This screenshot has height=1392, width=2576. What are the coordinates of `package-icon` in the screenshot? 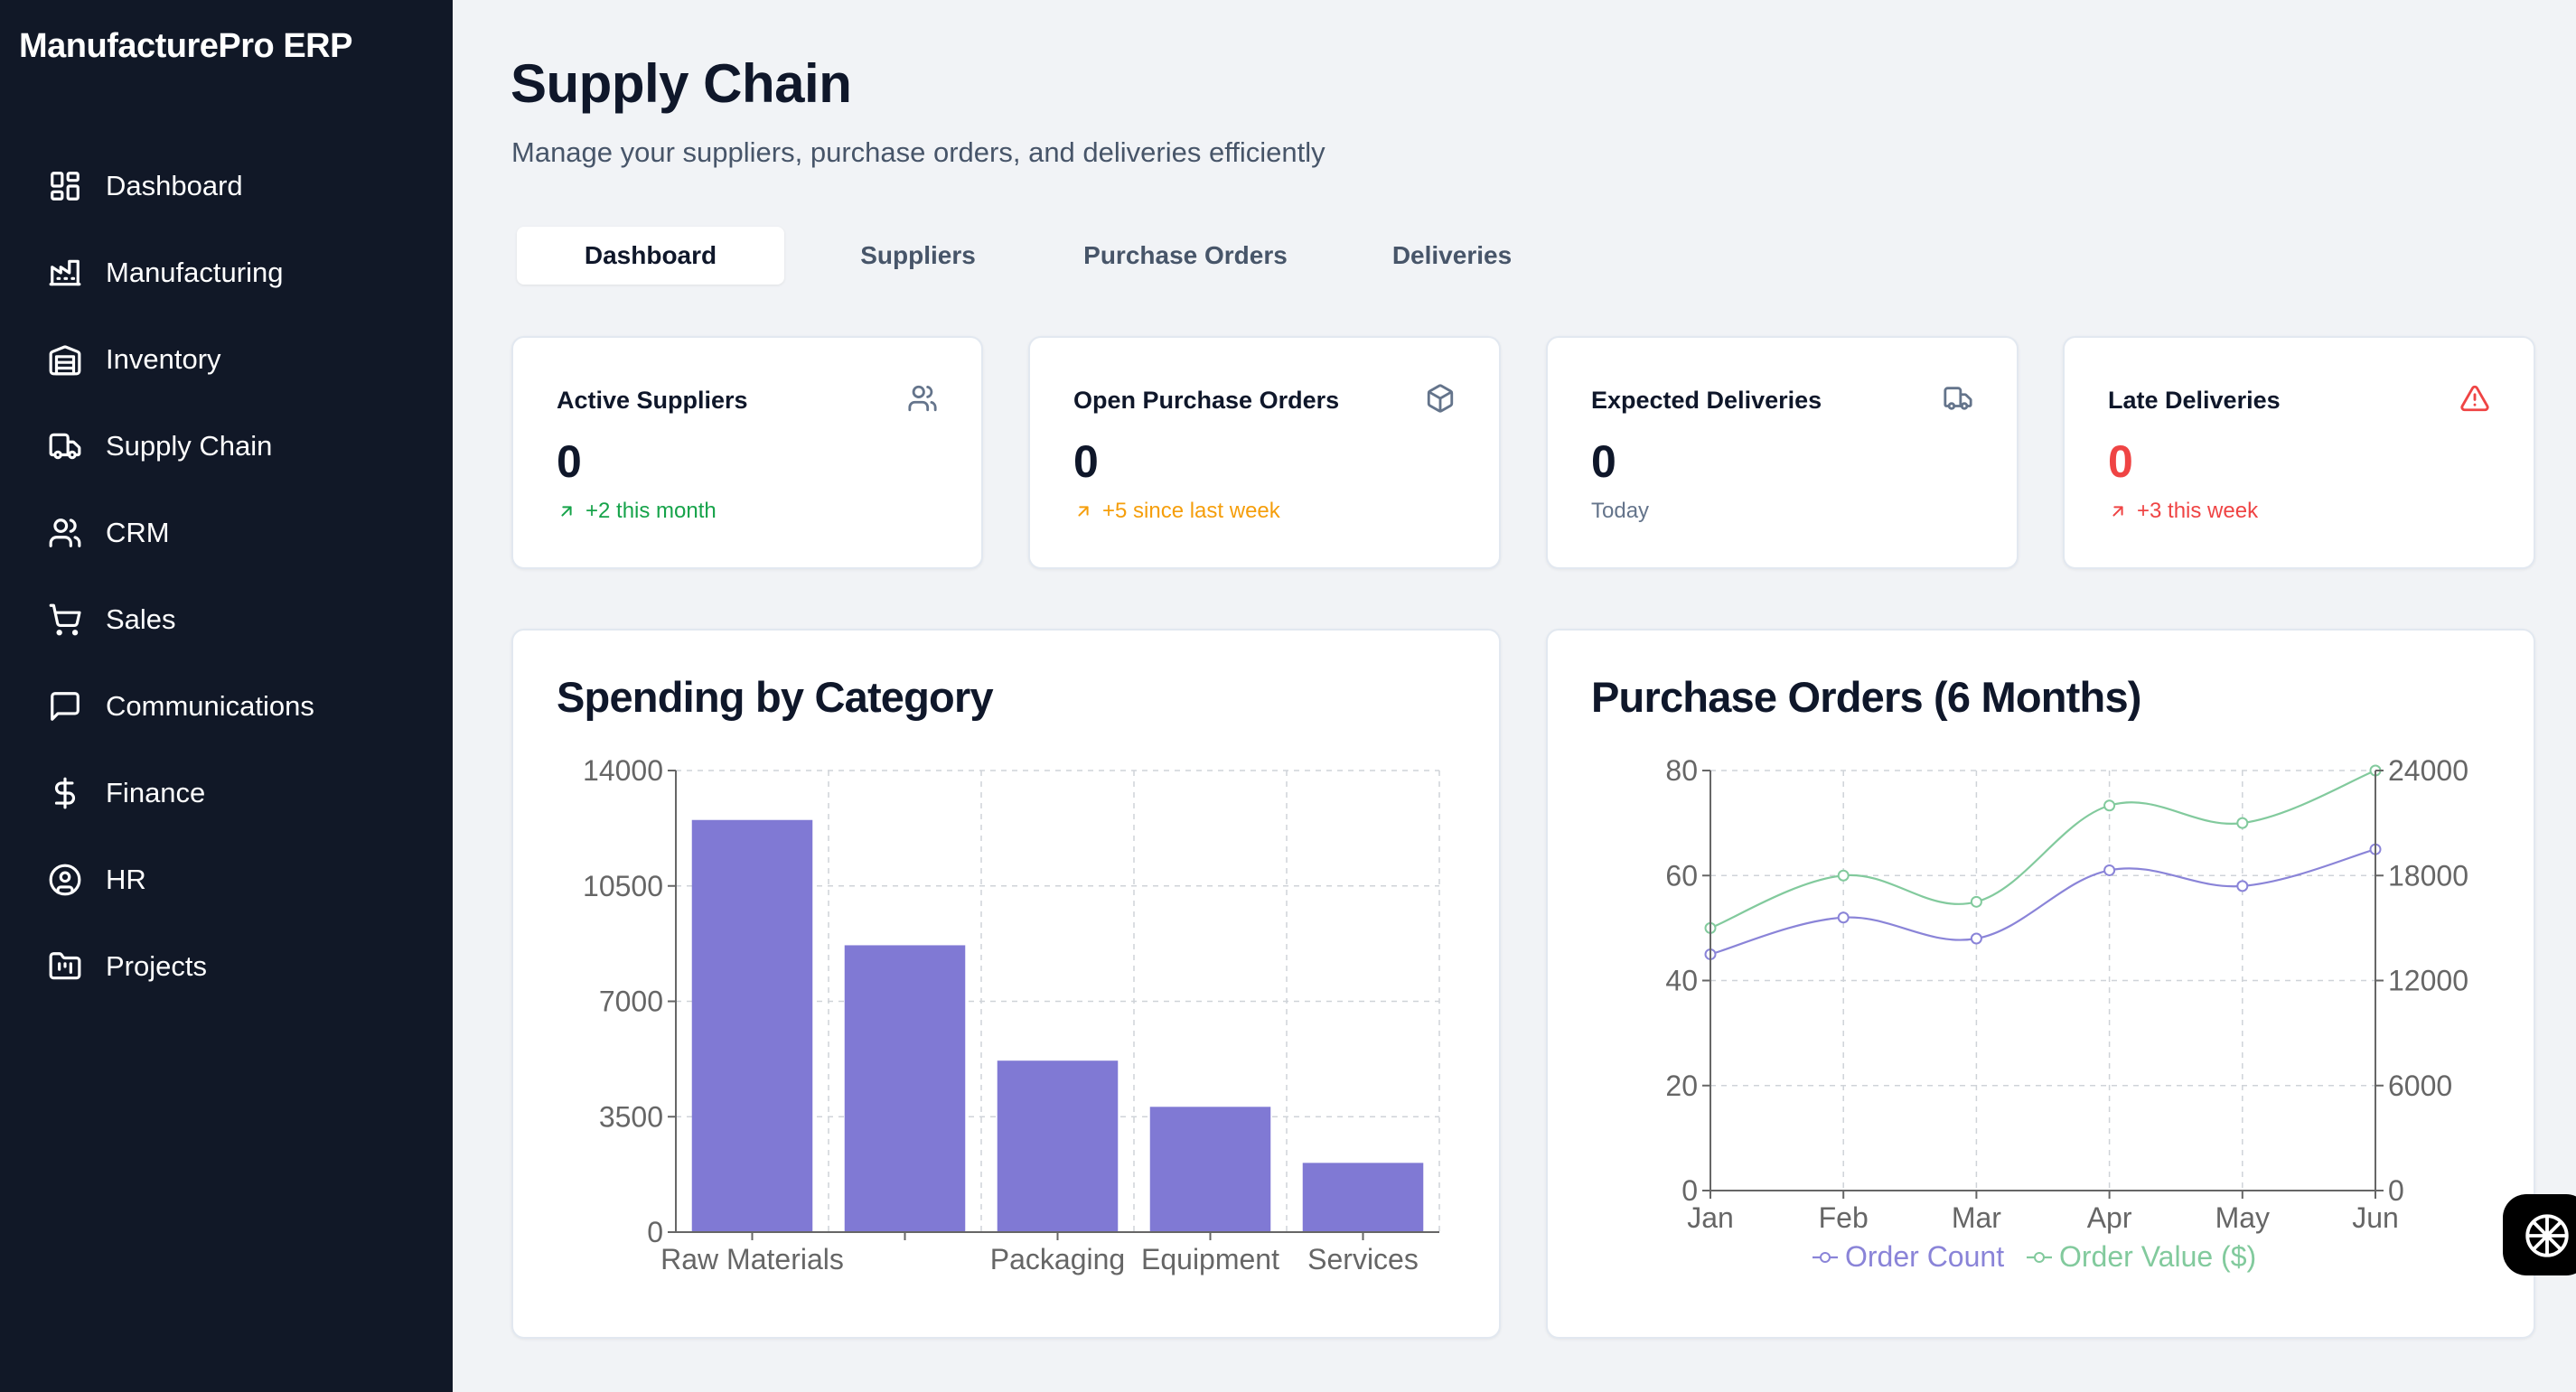 It's located at (1441, 399).